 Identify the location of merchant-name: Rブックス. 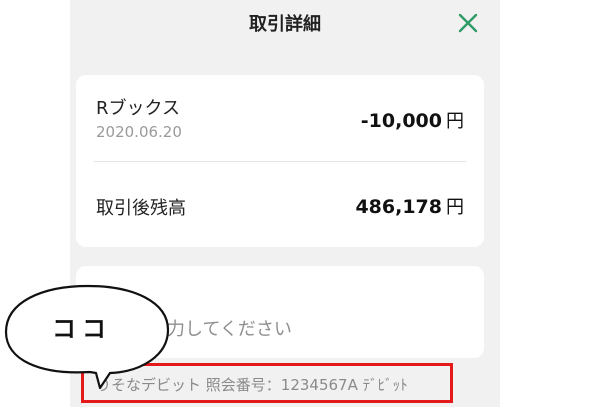
(138, 108).